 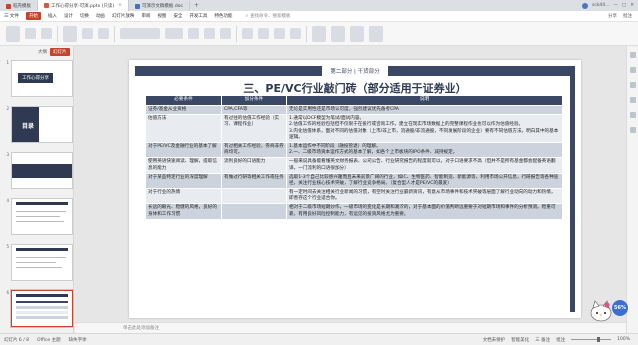 I want to click on pptx-icon, so click(x=46, y=5).